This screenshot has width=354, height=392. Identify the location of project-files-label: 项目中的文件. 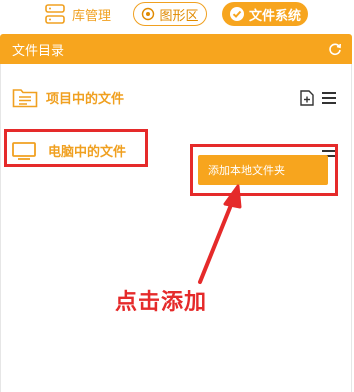
(85, 99).